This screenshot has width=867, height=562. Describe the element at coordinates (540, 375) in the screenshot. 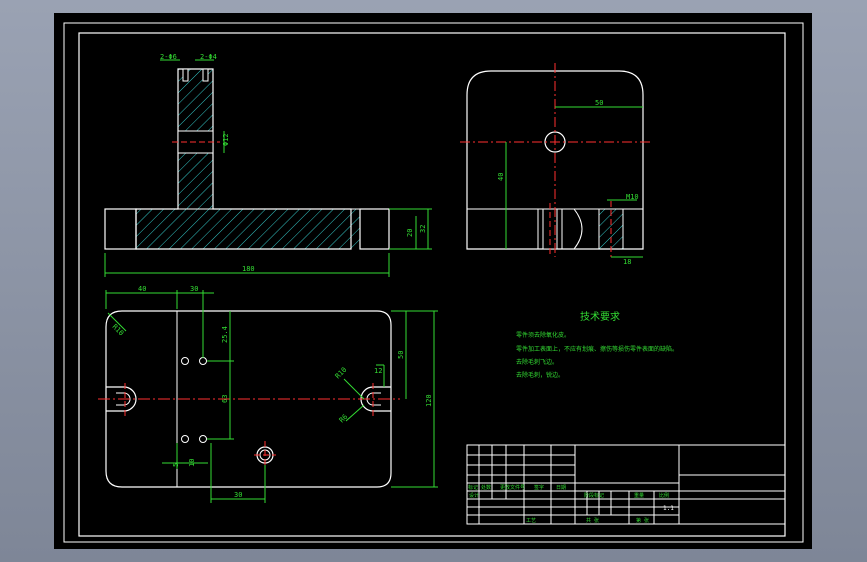

I see `tech-req-line-4: 去除毛刺，锐边。` at that location.